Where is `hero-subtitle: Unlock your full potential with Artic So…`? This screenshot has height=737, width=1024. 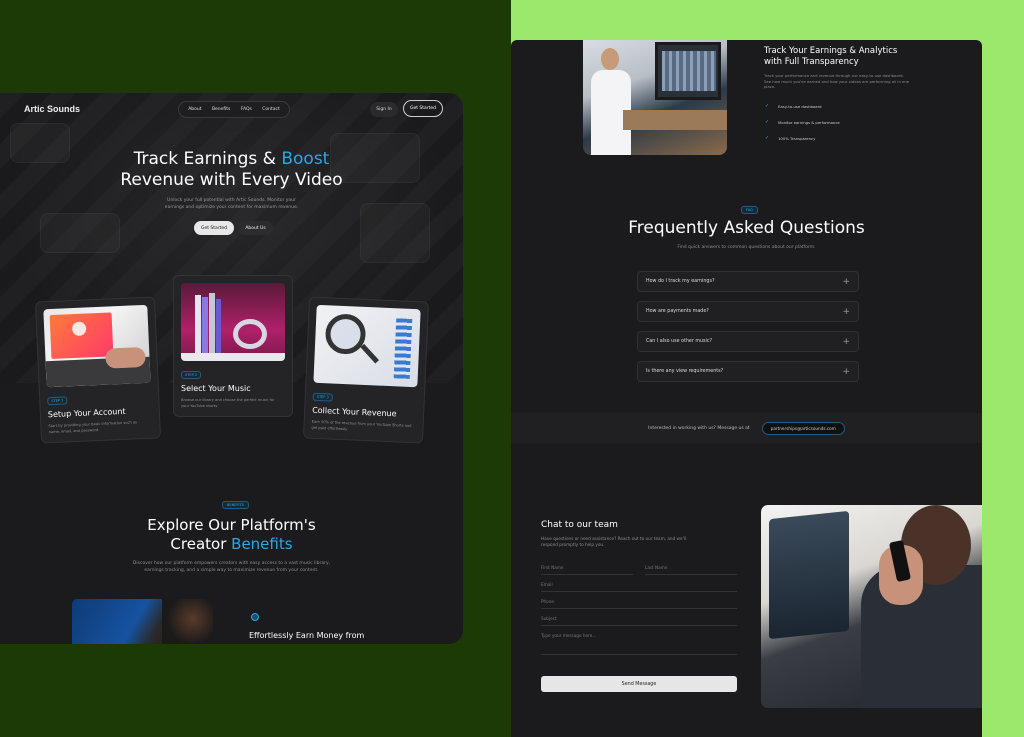
hero-subtitle: Unlock your full potential with Artic So… is located at coordinates (231, 204).